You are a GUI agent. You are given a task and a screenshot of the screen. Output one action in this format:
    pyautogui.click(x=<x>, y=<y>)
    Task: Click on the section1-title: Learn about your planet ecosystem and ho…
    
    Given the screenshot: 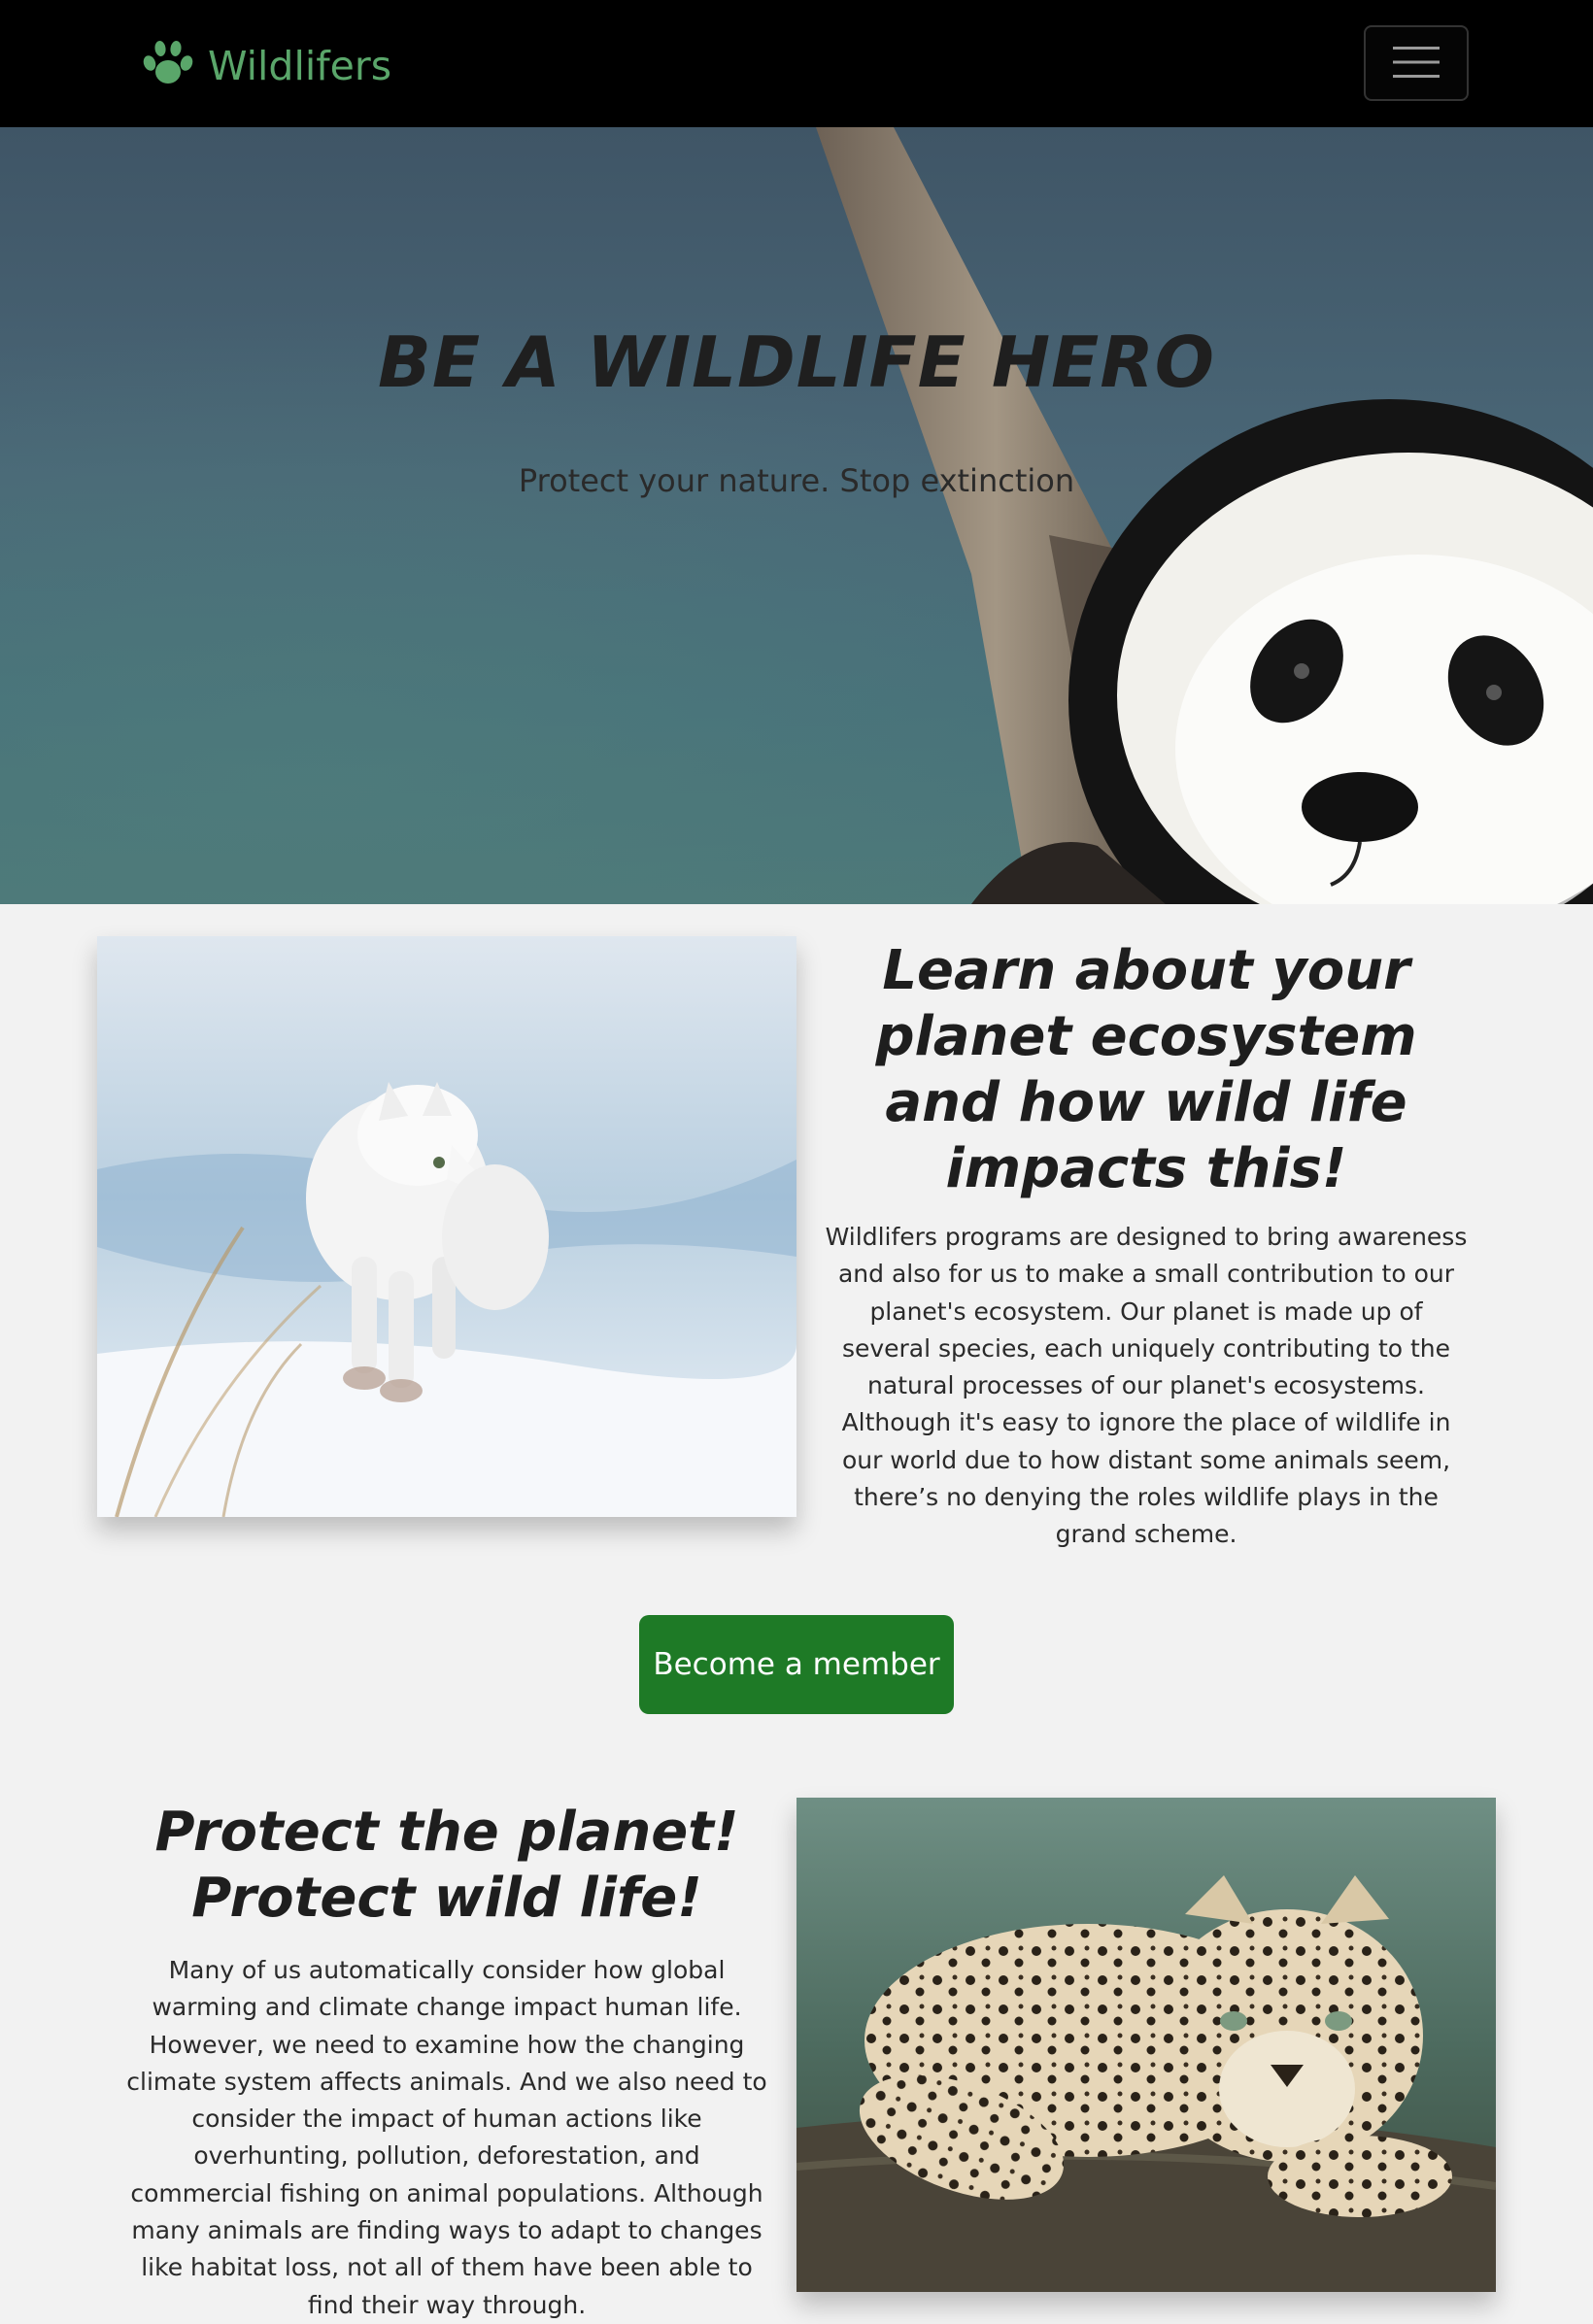 What is the action you would take?
    pyautogui.click(x=1146, y=1069)
    